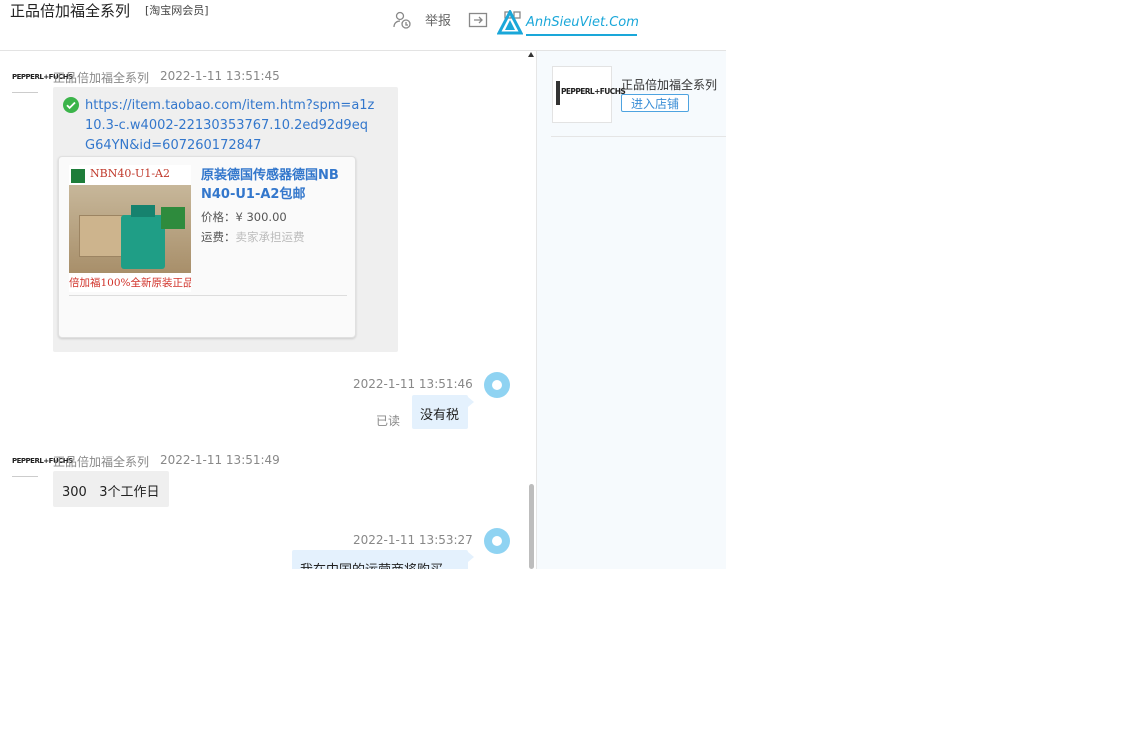  I want to click on message-bubble-text: 没有税, so click(440, 412).